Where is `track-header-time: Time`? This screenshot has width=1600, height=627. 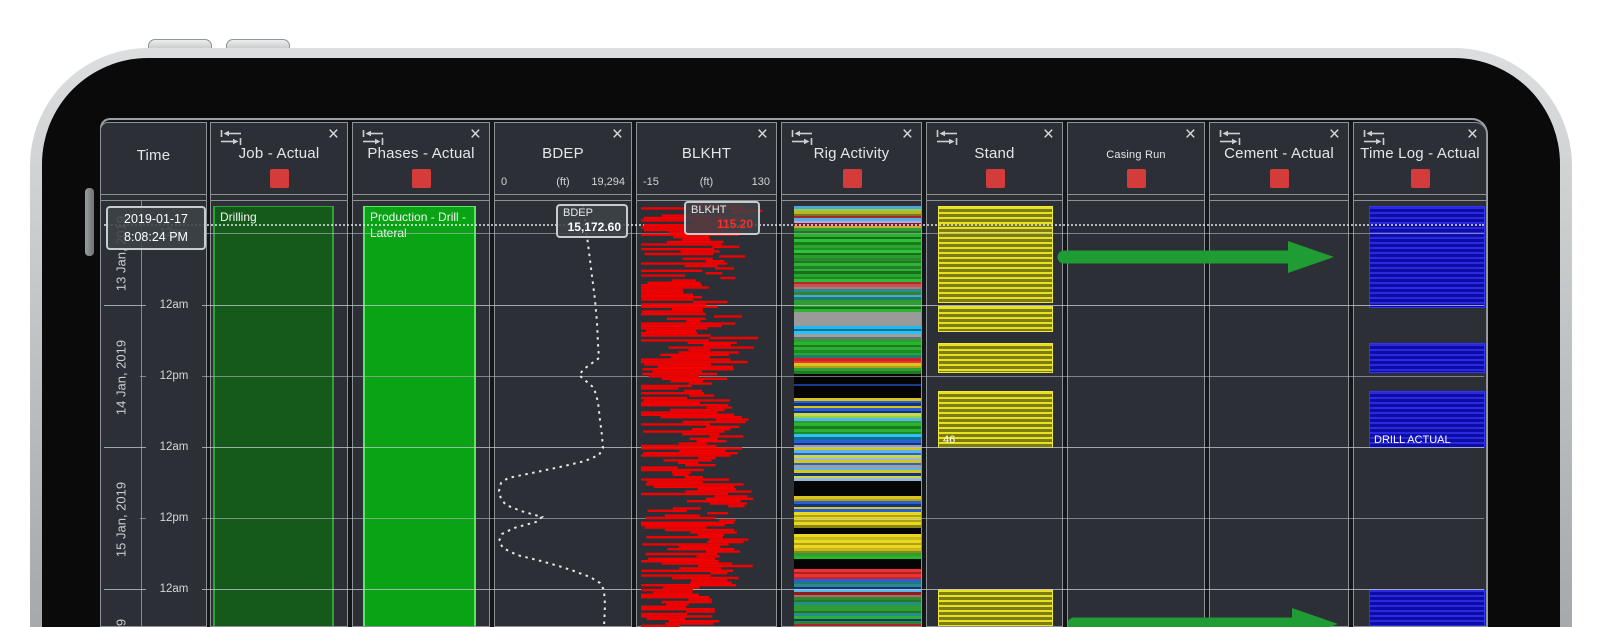
track-header-time: Time is located at coordinates (153, 159).